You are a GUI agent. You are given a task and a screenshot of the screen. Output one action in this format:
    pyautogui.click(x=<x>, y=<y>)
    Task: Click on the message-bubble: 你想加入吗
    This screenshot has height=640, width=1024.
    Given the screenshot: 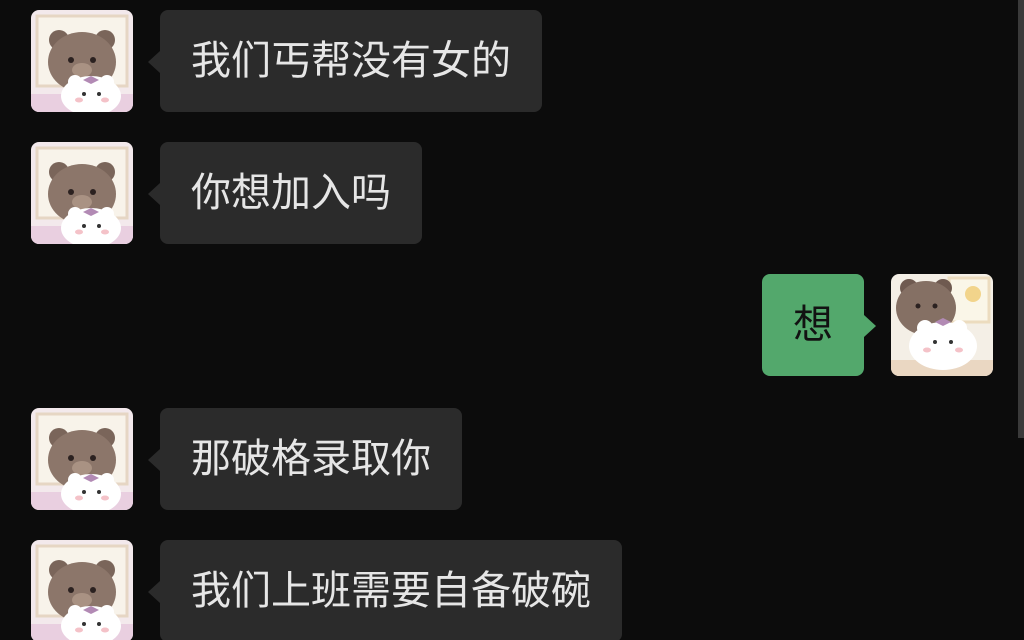 What is the action you would take?
    pyautogui.click(x=285, y=193)
    